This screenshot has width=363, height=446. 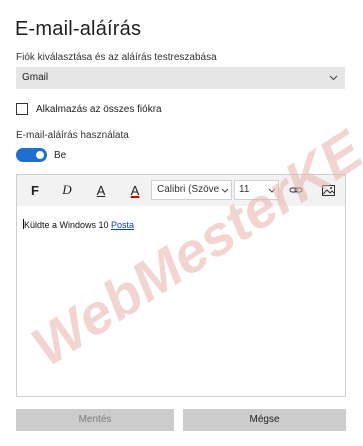 What do you see at coordinates (22, 109) in the screenshot?
I see `apply-all-accounts-checkbox` at bounding box center [22, 109].